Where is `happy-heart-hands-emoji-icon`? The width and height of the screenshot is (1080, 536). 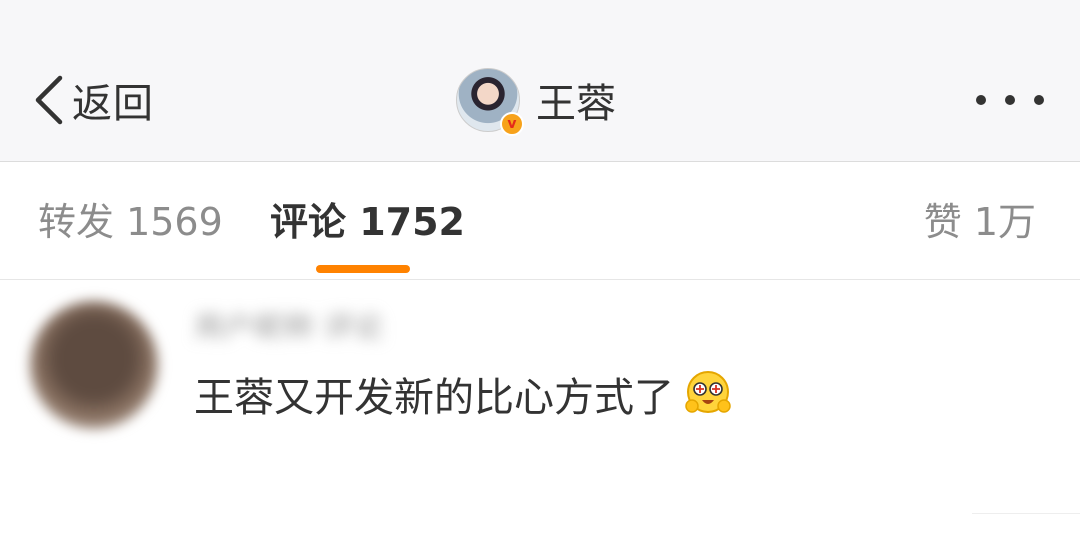
happy-heart-hands-emoji-icon is located at coordinates (708, 392).